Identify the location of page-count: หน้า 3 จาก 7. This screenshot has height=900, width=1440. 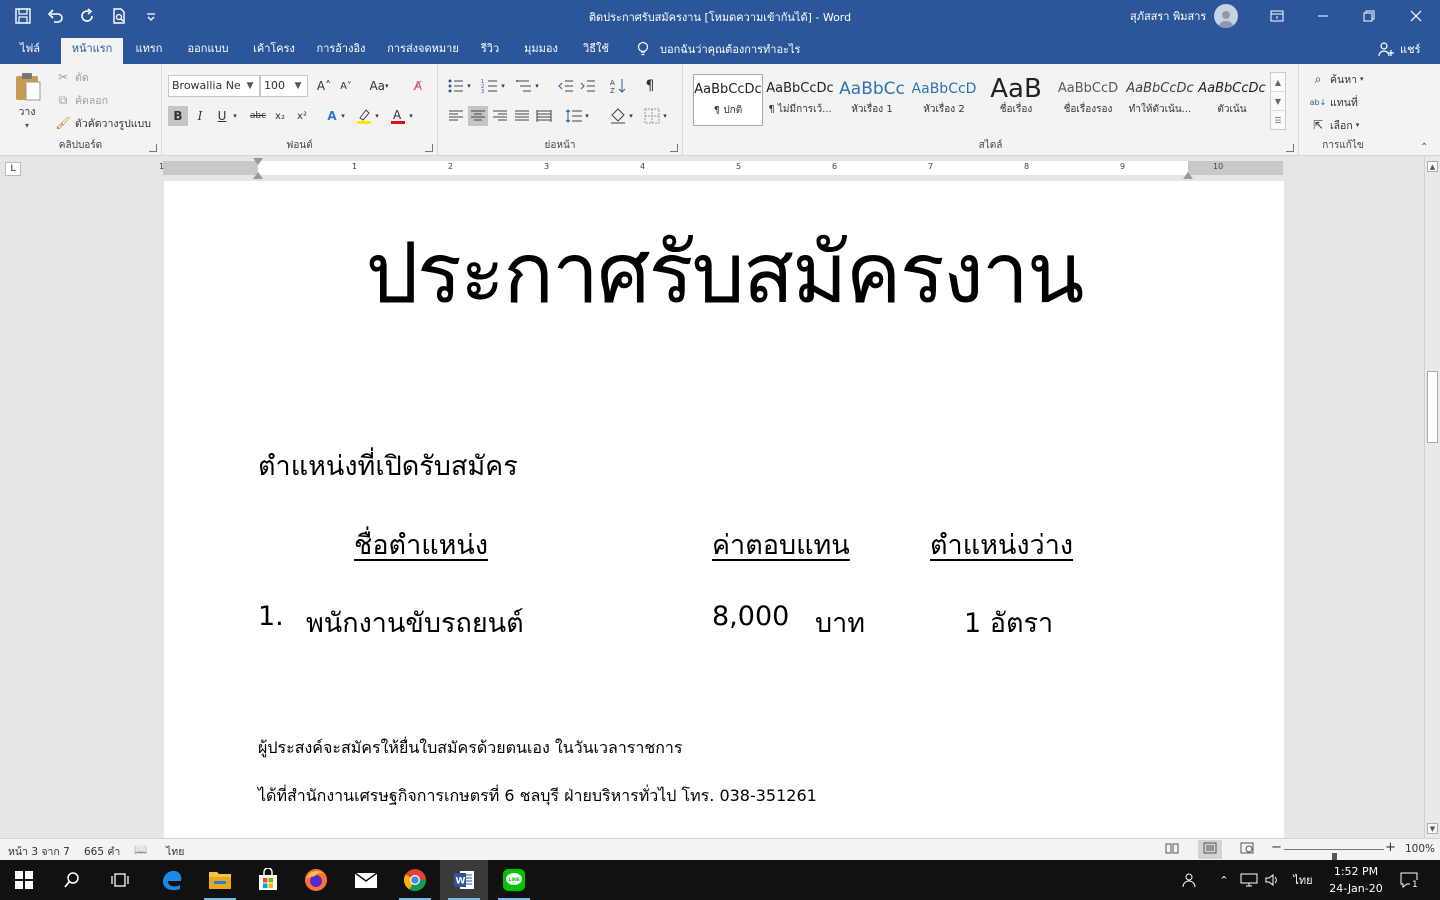
(39, 851).